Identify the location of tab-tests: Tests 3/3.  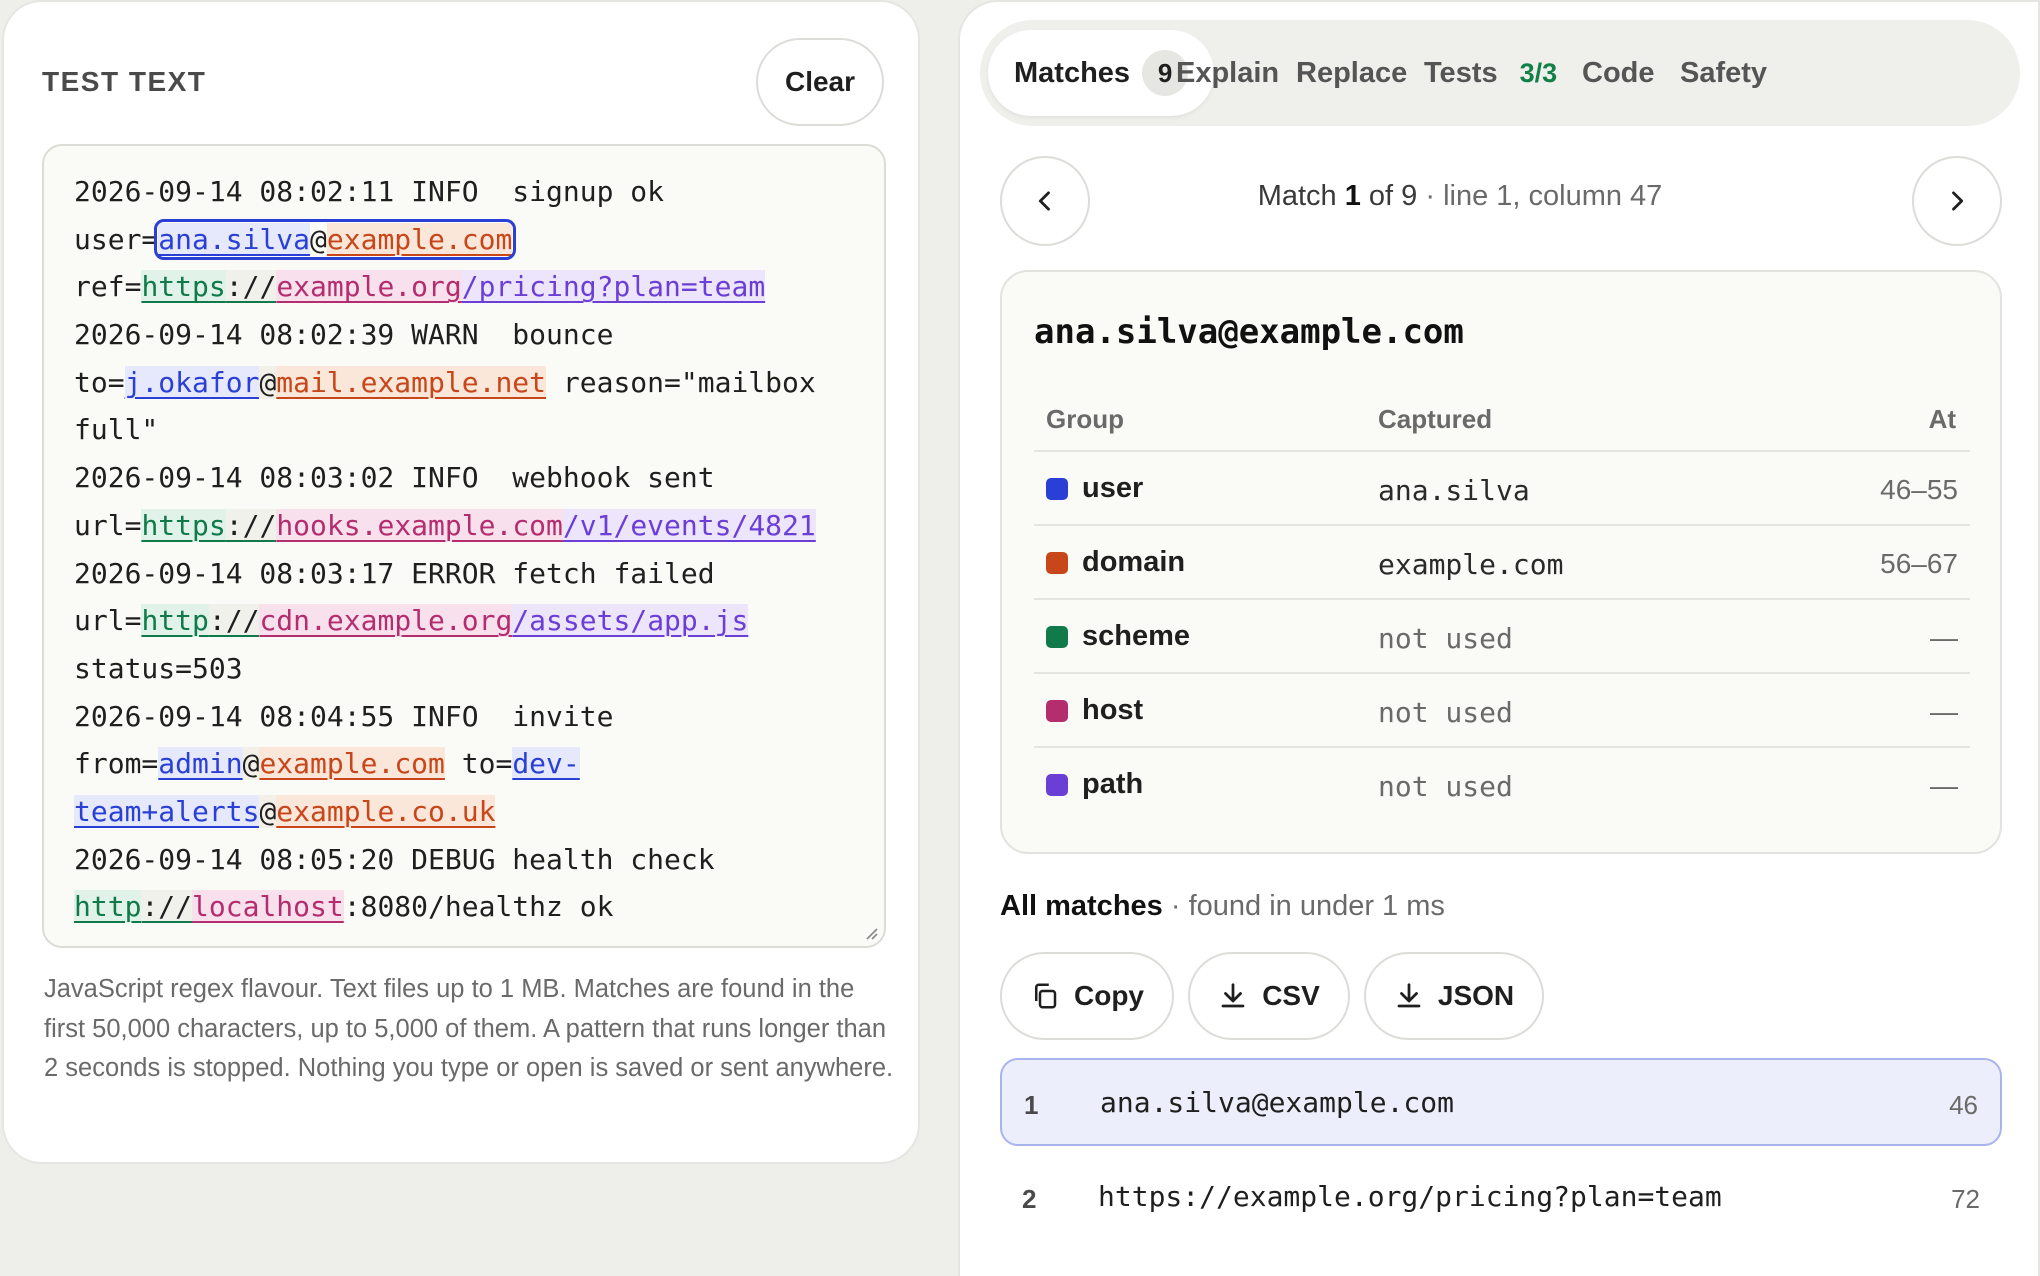
(1490, 73).